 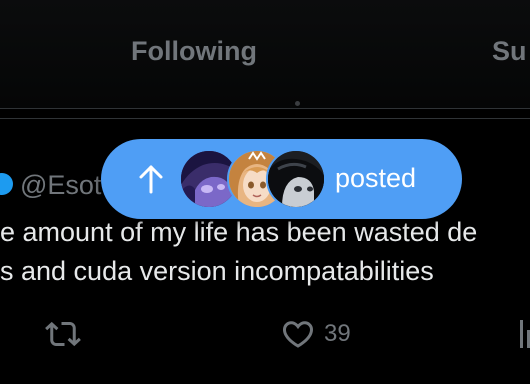 I want to click on analytics-icon, so click(x=525, y=334).